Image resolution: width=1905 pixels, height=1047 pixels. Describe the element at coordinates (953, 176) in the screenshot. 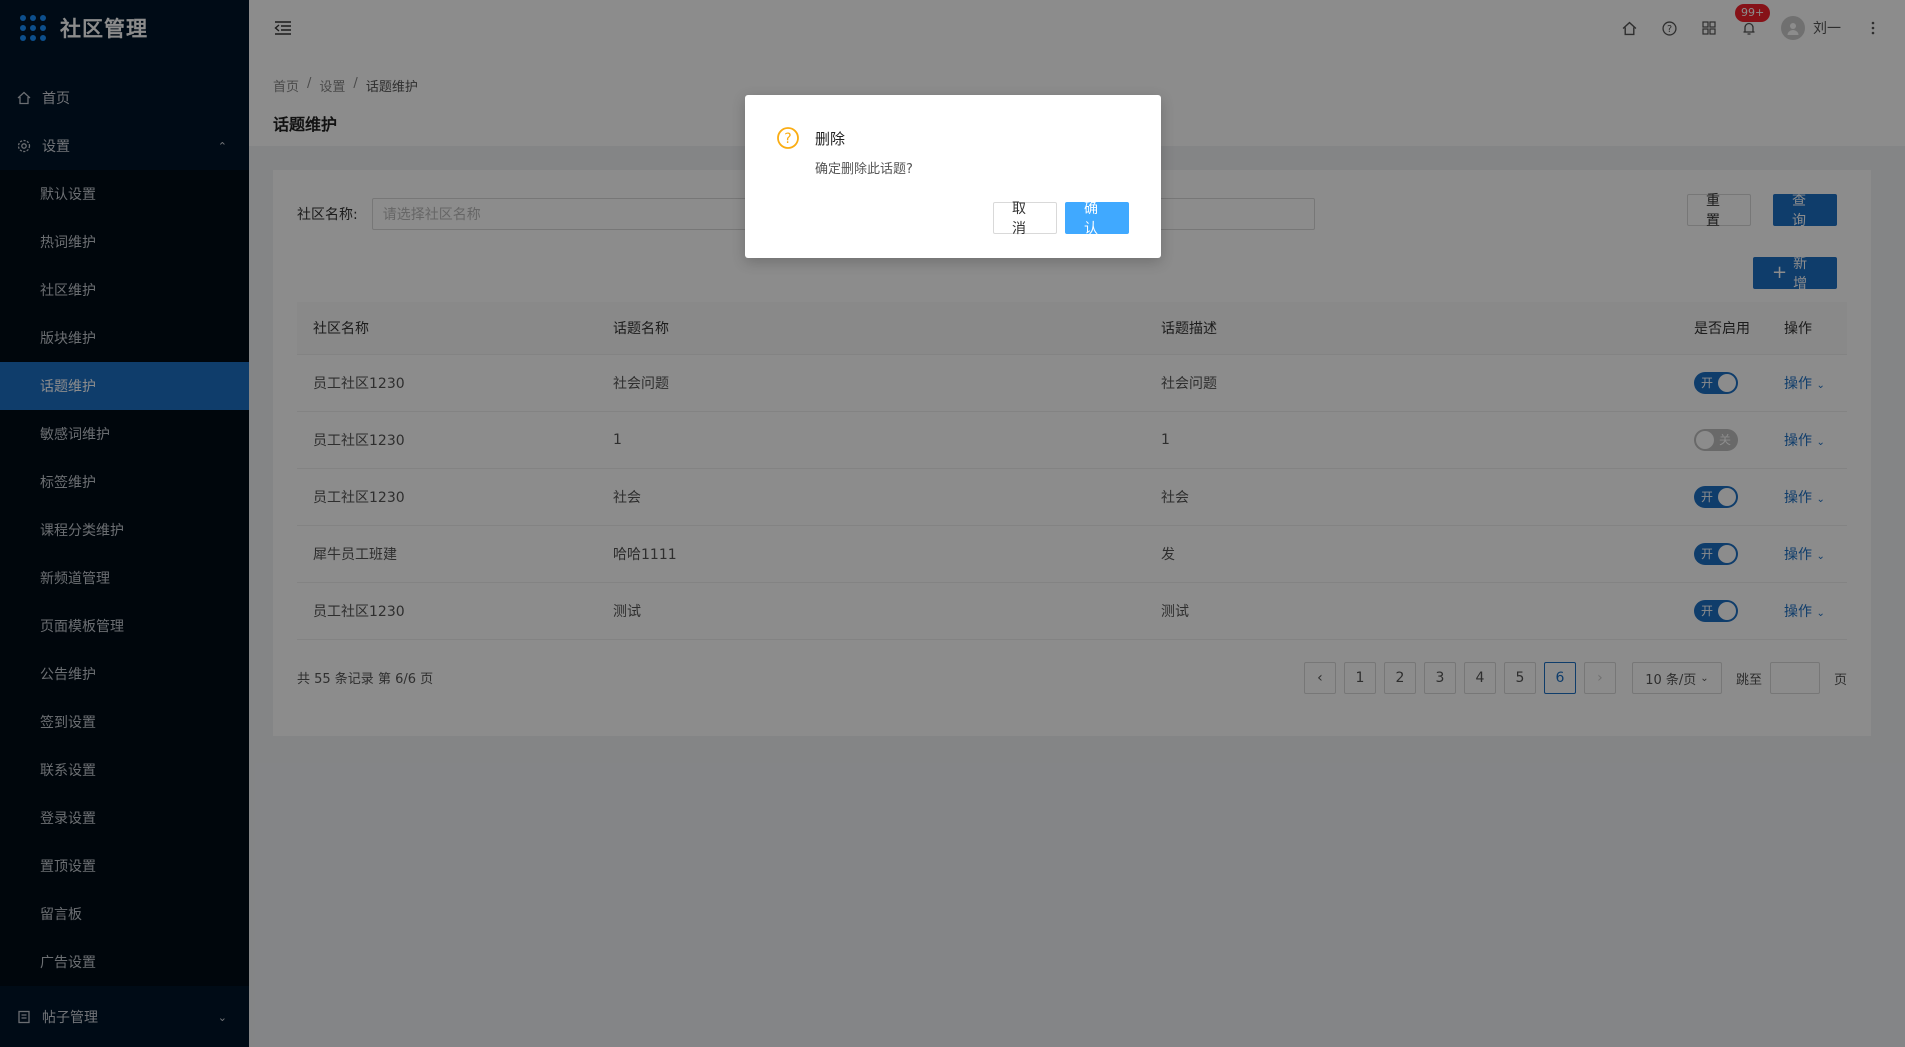

I see `confirm-delete-modal: ? 删除 确定删除此话题? 取 消 确 认` at that location.